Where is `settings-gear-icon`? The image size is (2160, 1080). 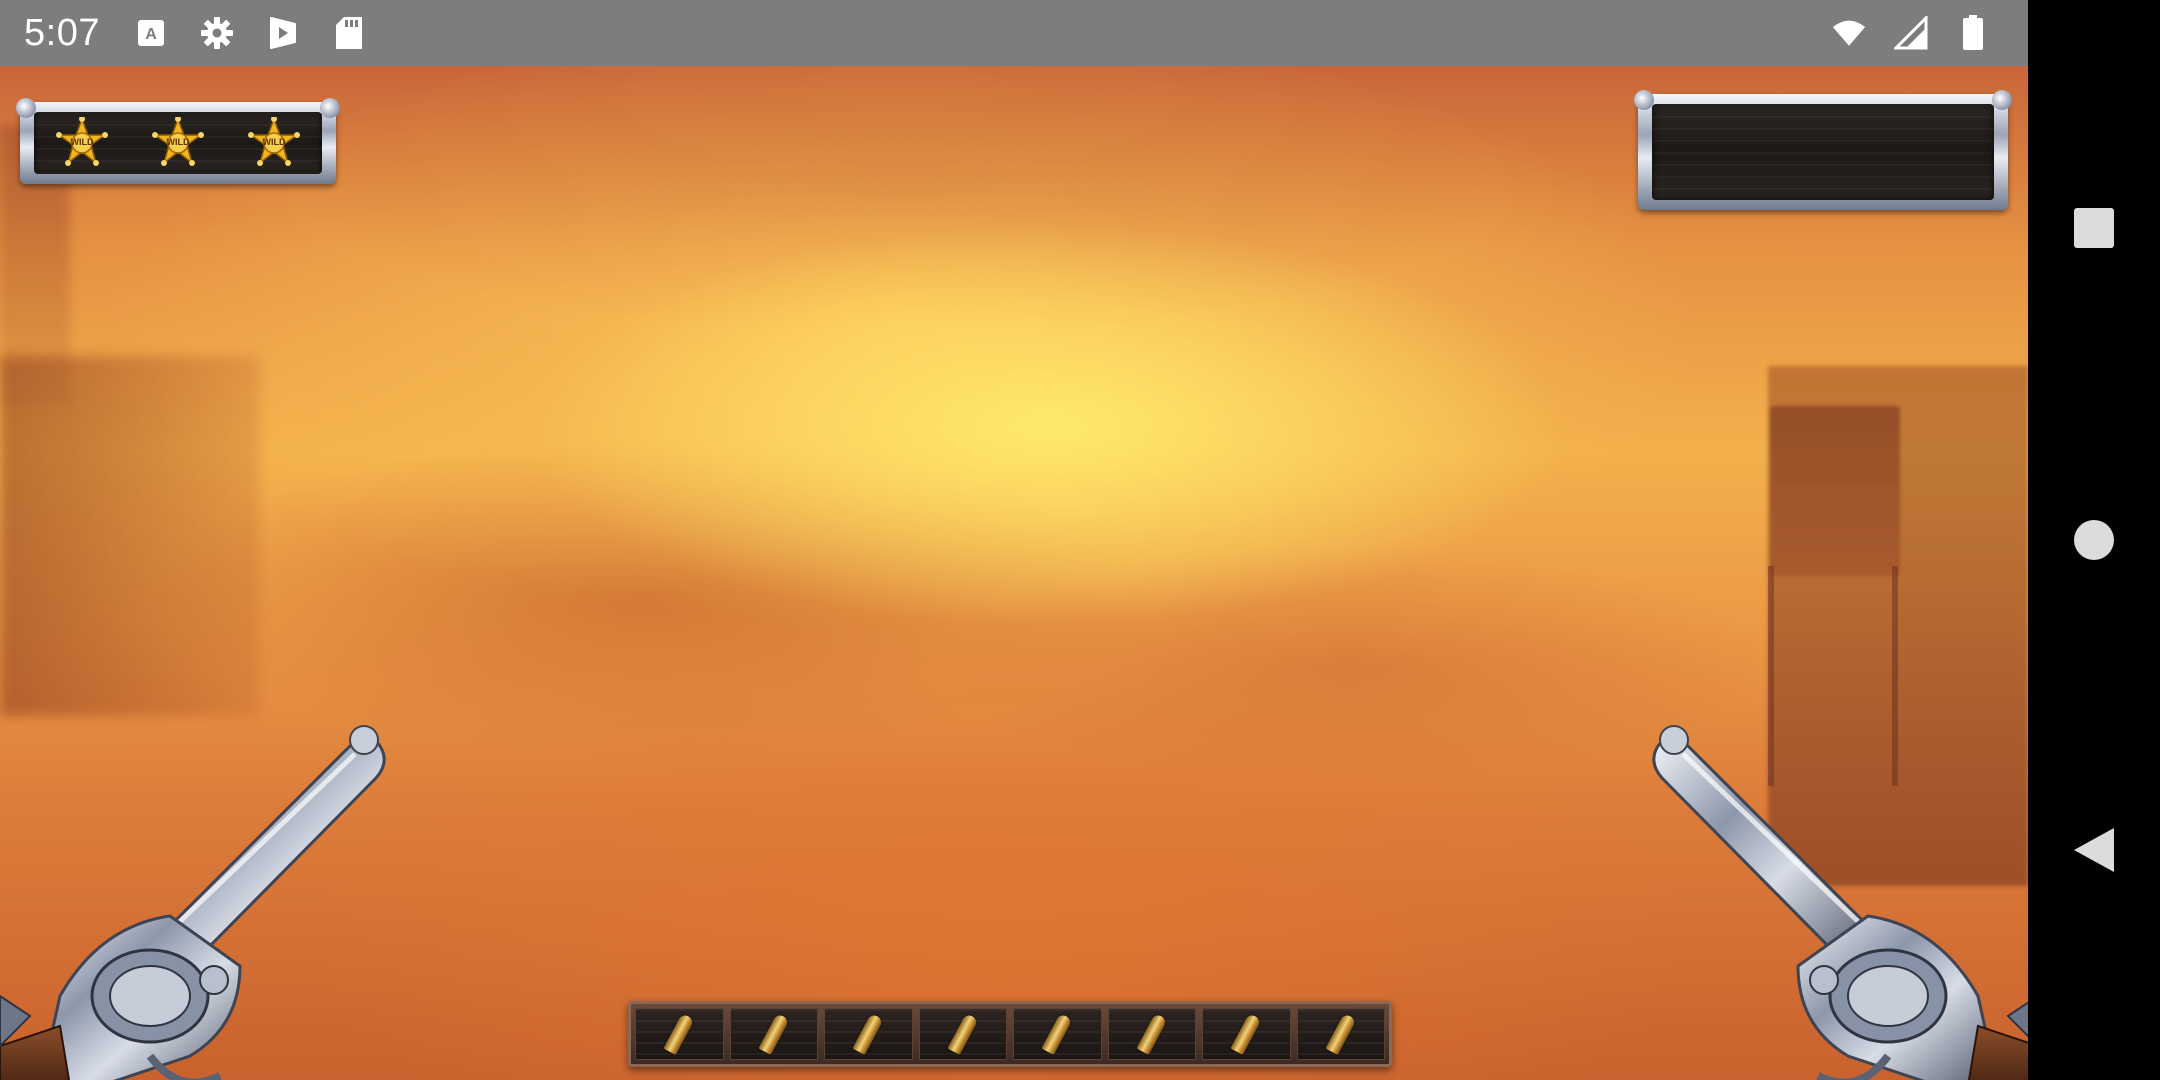
settings-gear-icon is located at coordinates (217, 33).